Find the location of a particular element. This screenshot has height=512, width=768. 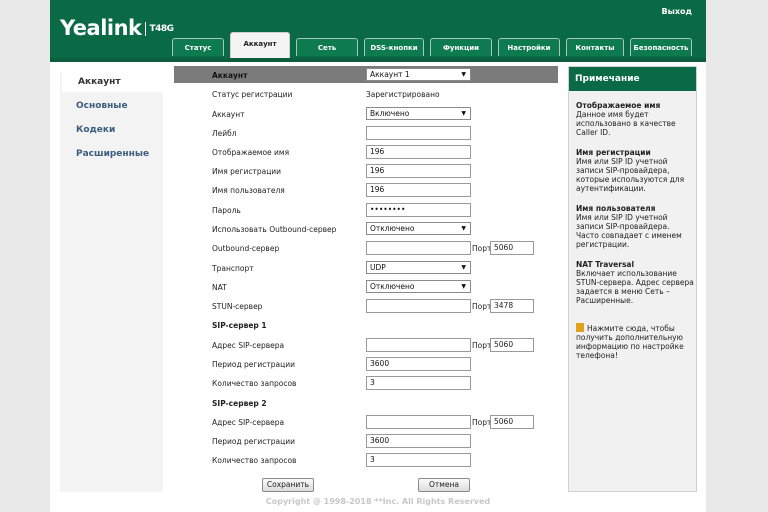

logo-text: Yealink is located at coordinates (101, 28).